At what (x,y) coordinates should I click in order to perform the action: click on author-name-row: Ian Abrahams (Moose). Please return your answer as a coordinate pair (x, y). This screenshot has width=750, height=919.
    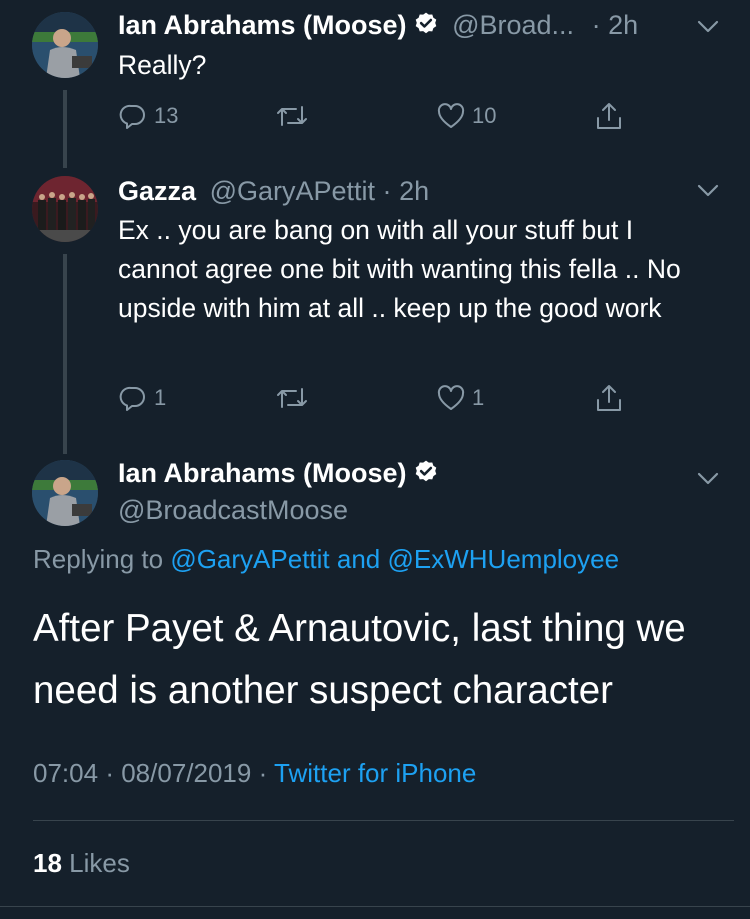
    Looking at the image, I should click on (278, 475).